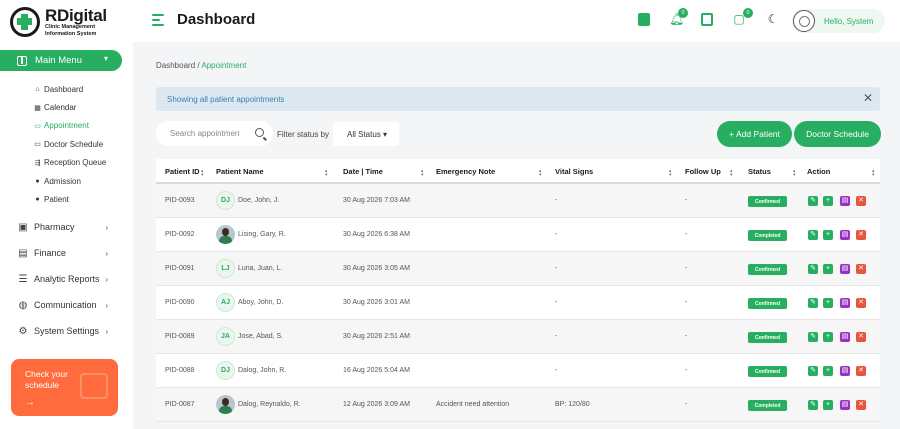 This screenshot has height=429, width=900. Describe the element at coordinates (773, 19) in the screenshot. I see `moon-icon: ☾` at that location.